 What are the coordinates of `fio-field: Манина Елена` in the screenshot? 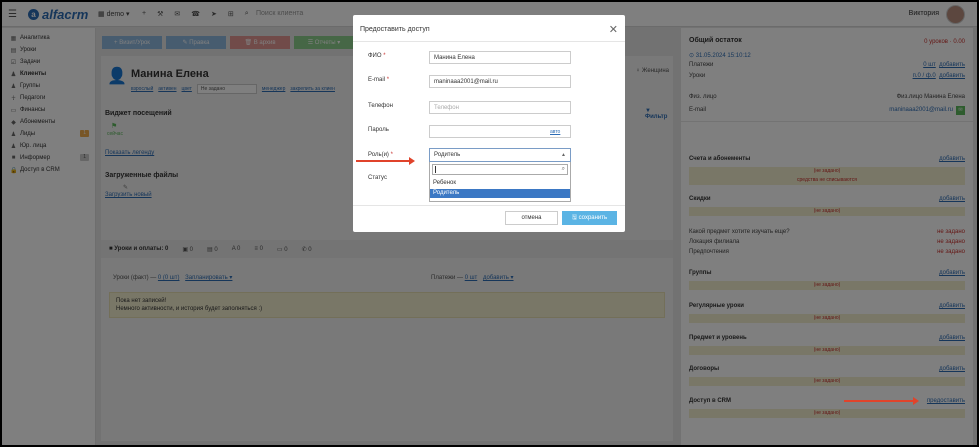 It's located at (500, 57).